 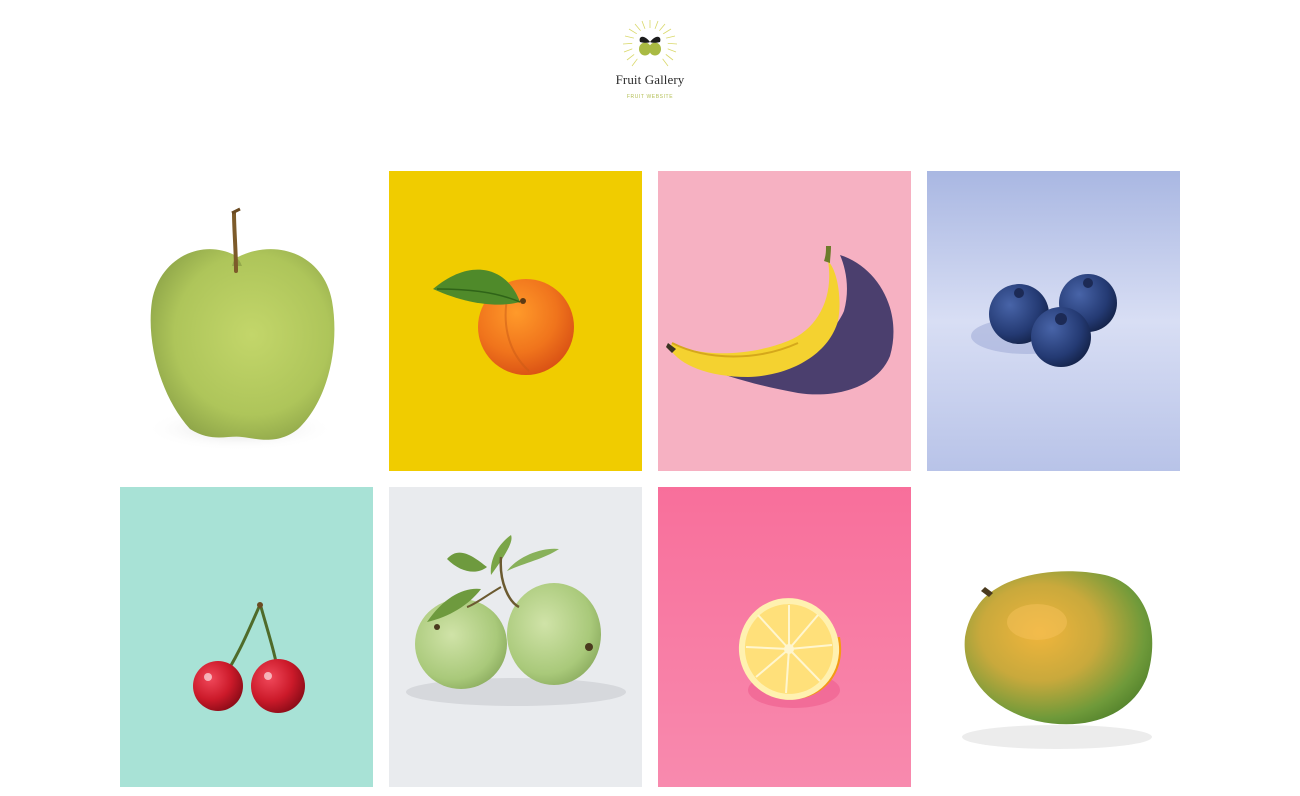 I want to click on site-logo: Fruit Gallery FRUIT WEBSITE, so click(x=650, y=60).